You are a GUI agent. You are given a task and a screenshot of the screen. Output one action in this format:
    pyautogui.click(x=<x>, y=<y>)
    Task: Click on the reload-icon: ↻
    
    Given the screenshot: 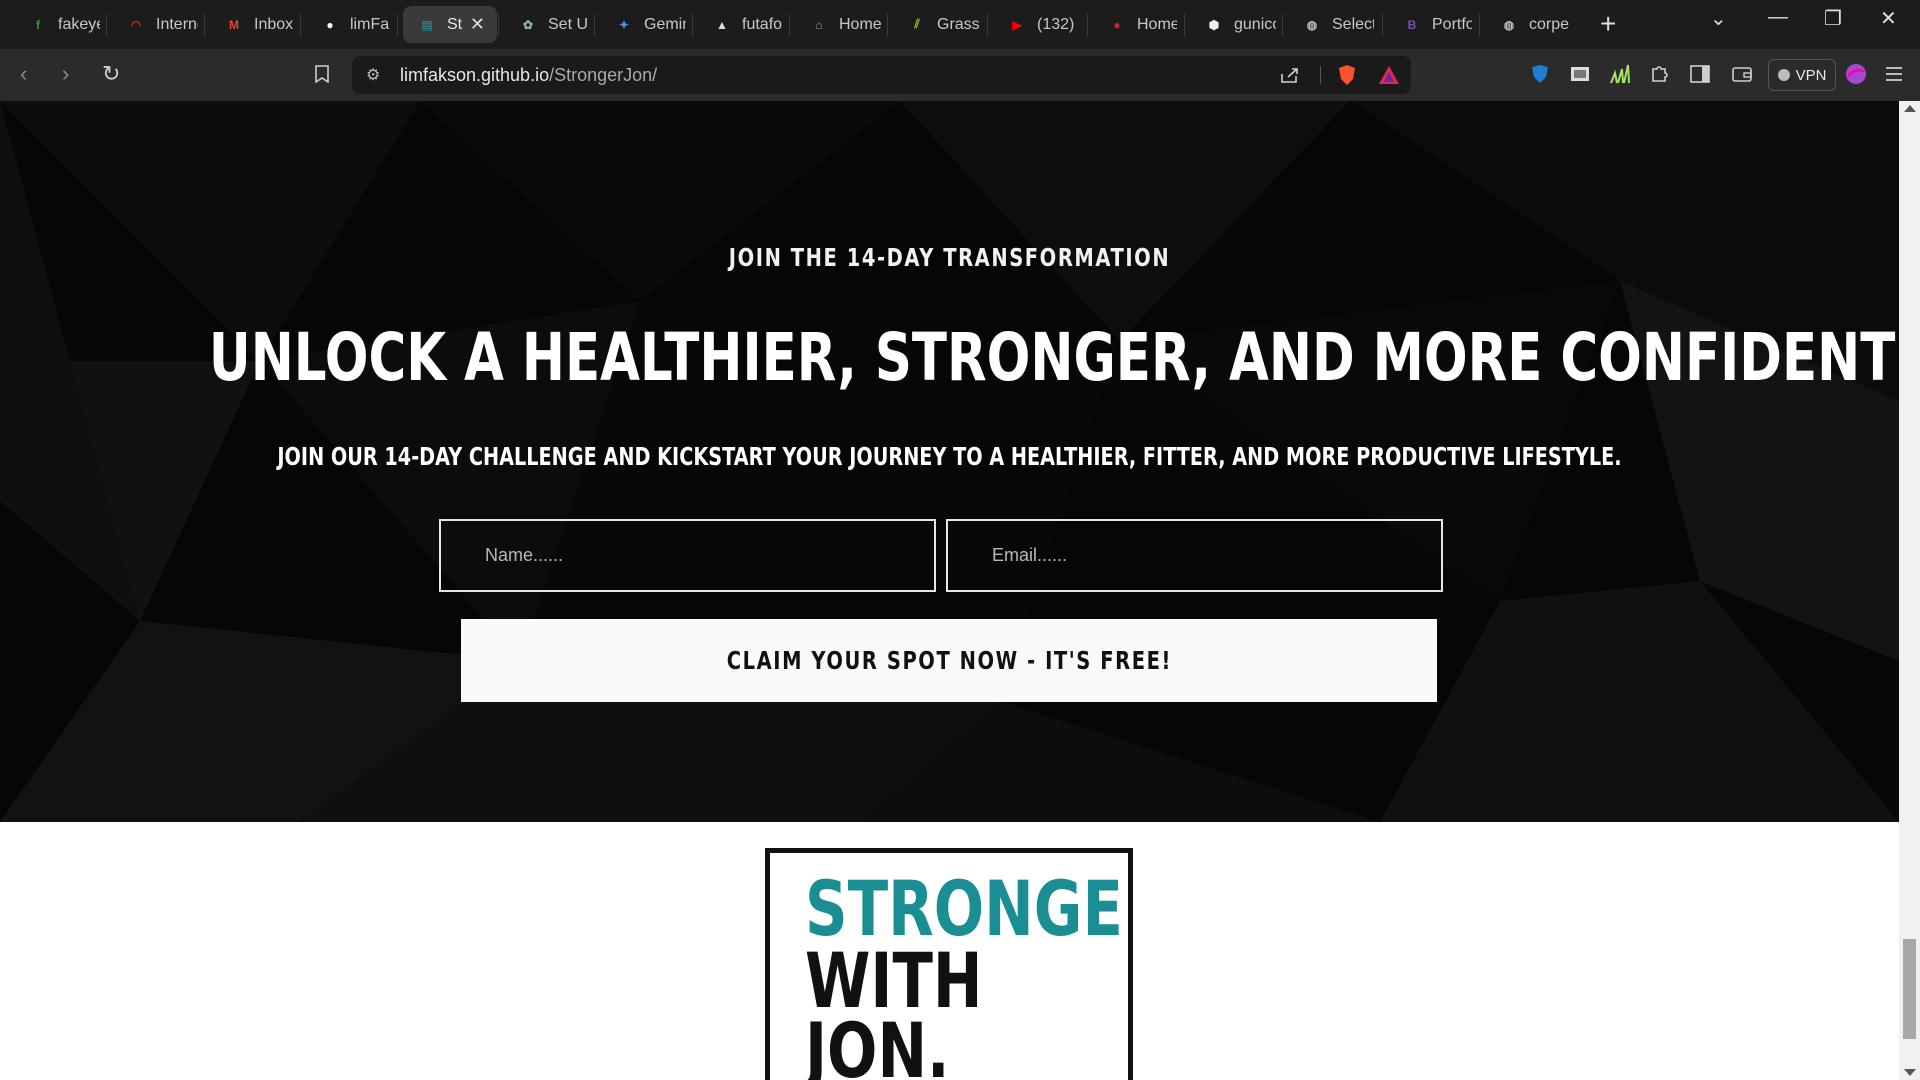 What is the action you would take?
    pyautogui.click(x=111, y=74)
    